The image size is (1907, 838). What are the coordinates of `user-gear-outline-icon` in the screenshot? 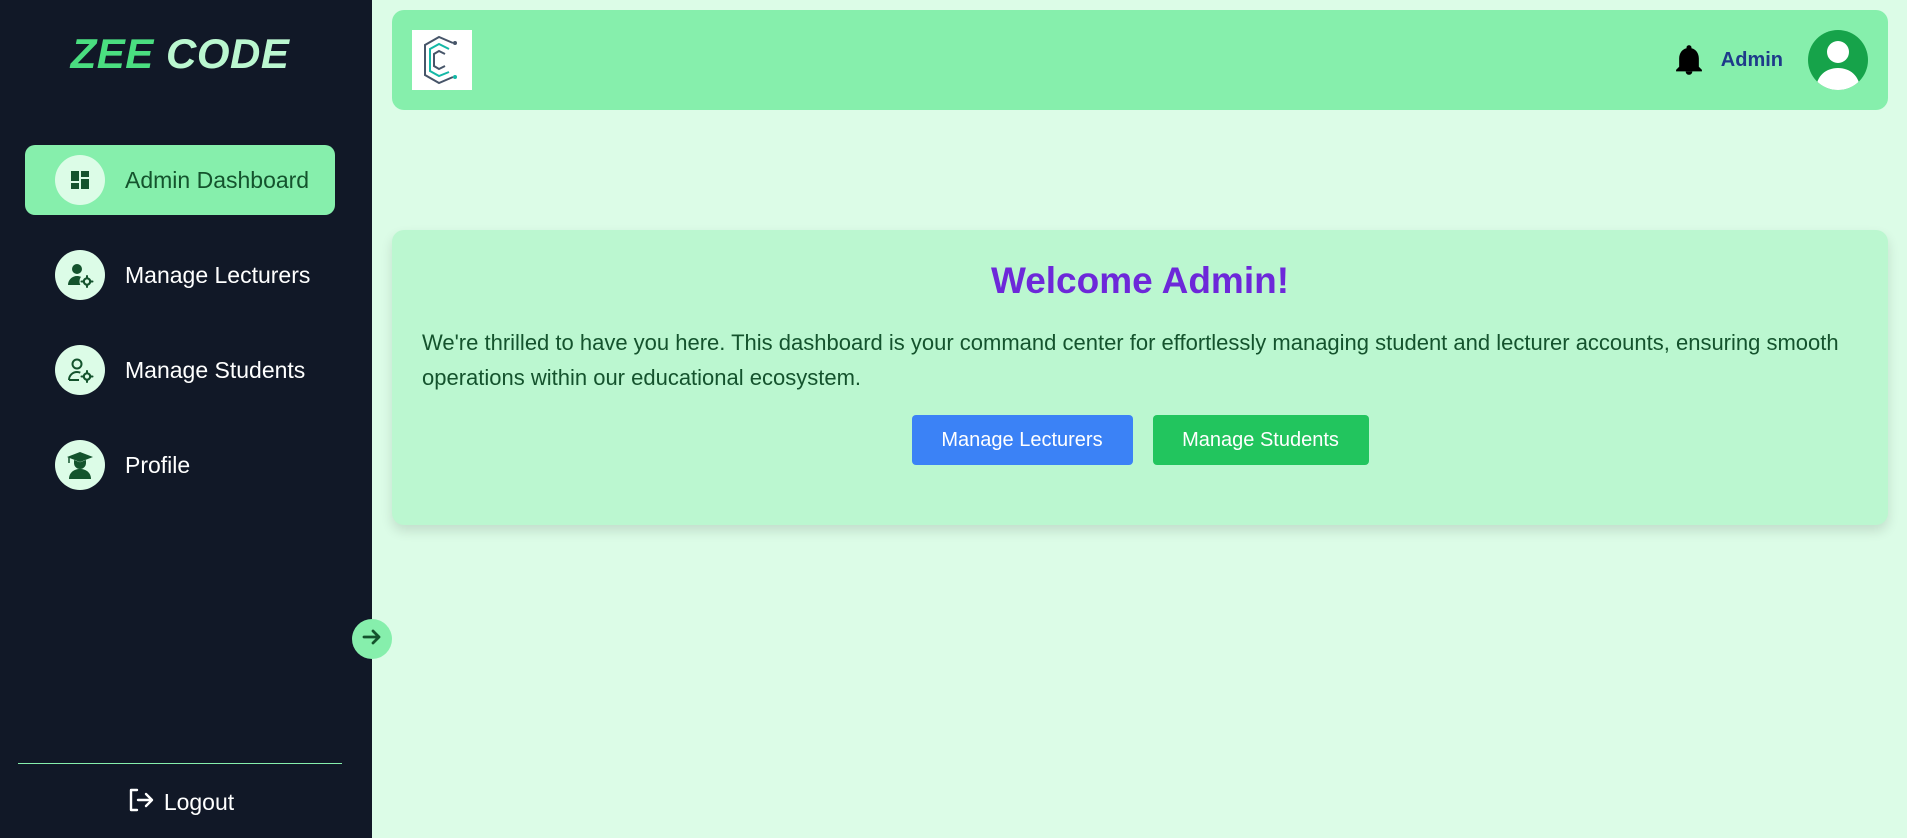 It's located at (80, 370).